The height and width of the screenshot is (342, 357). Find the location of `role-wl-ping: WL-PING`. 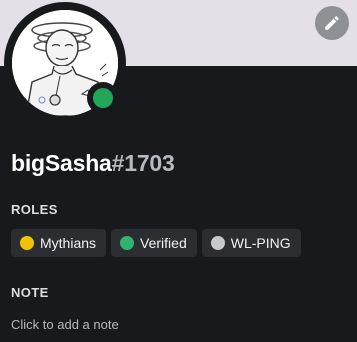

role-wl-ping: WL-PING is located at coordinates (251, 243).